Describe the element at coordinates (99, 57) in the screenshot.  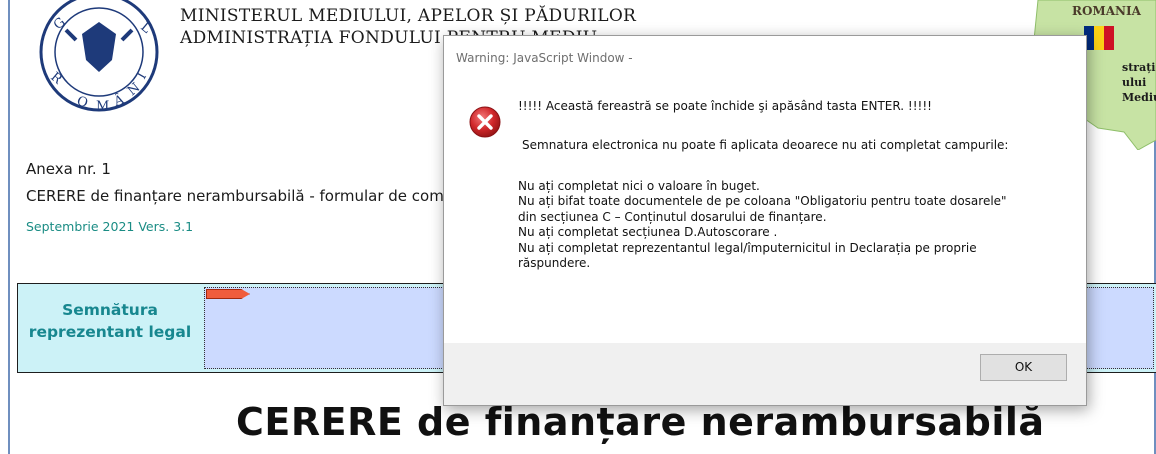
I see `government-crest-logo: G R O M Â N I L` at that location.